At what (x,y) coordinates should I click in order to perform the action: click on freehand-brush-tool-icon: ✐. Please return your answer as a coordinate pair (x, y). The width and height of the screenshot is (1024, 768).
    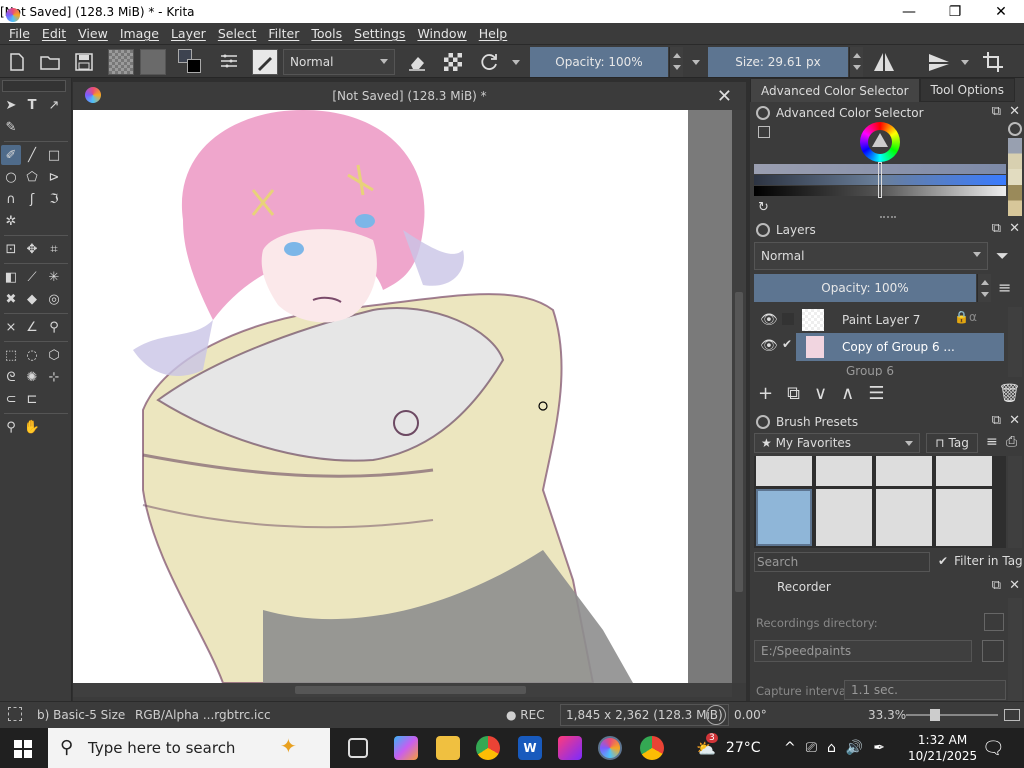
    Looking at the image, I should click on (11, 155).